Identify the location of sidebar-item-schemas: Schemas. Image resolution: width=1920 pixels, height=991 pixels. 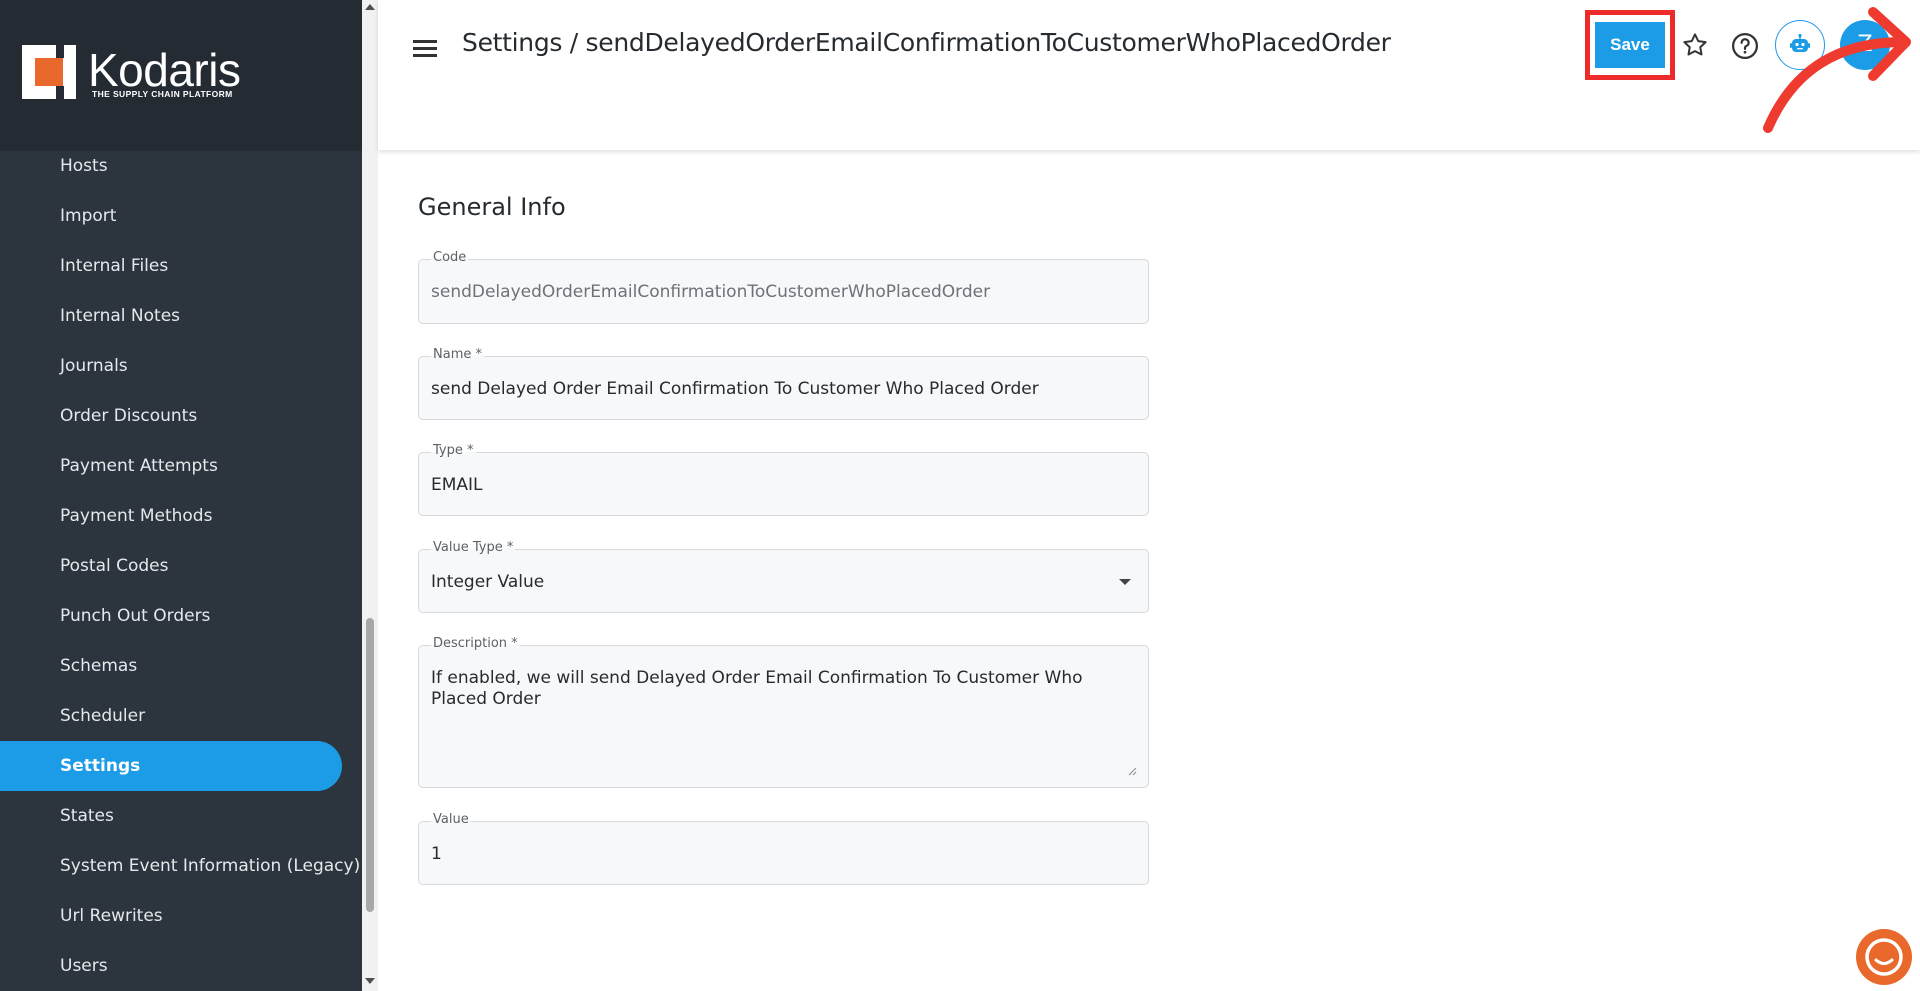
(171, 666).